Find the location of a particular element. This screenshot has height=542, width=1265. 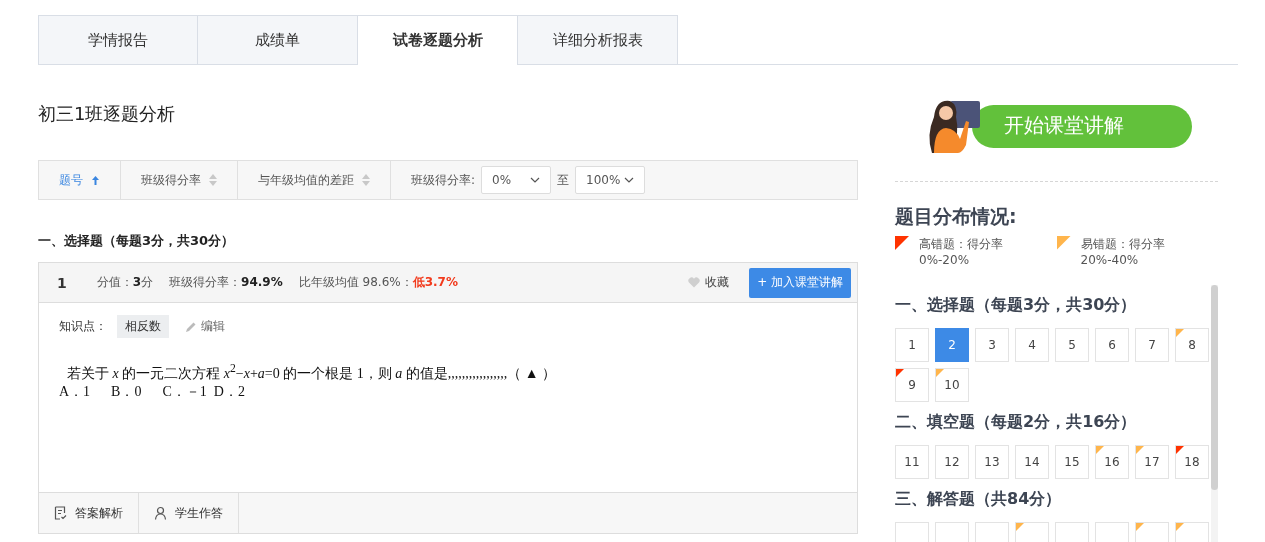

question-number-button: 15 is located at coordinates (1072, 462).